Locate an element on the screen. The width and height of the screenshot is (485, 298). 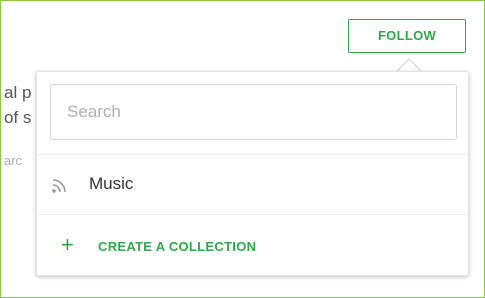
create-collection-label: CREATE A COLLECTION is located at coordinates (177, 246).